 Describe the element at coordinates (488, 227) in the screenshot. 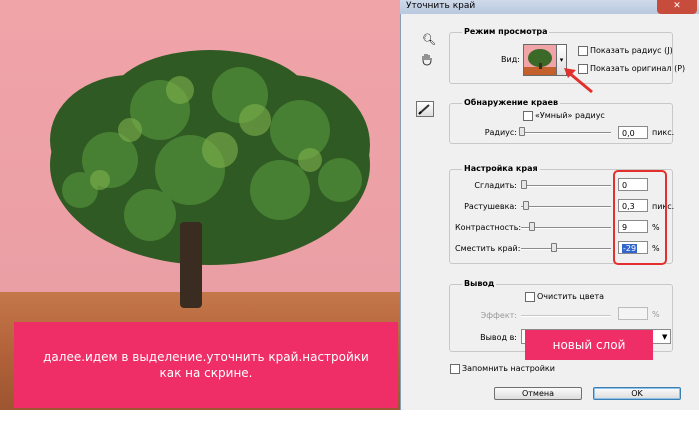

I see `contrast-label: Контрастность:` at that location.